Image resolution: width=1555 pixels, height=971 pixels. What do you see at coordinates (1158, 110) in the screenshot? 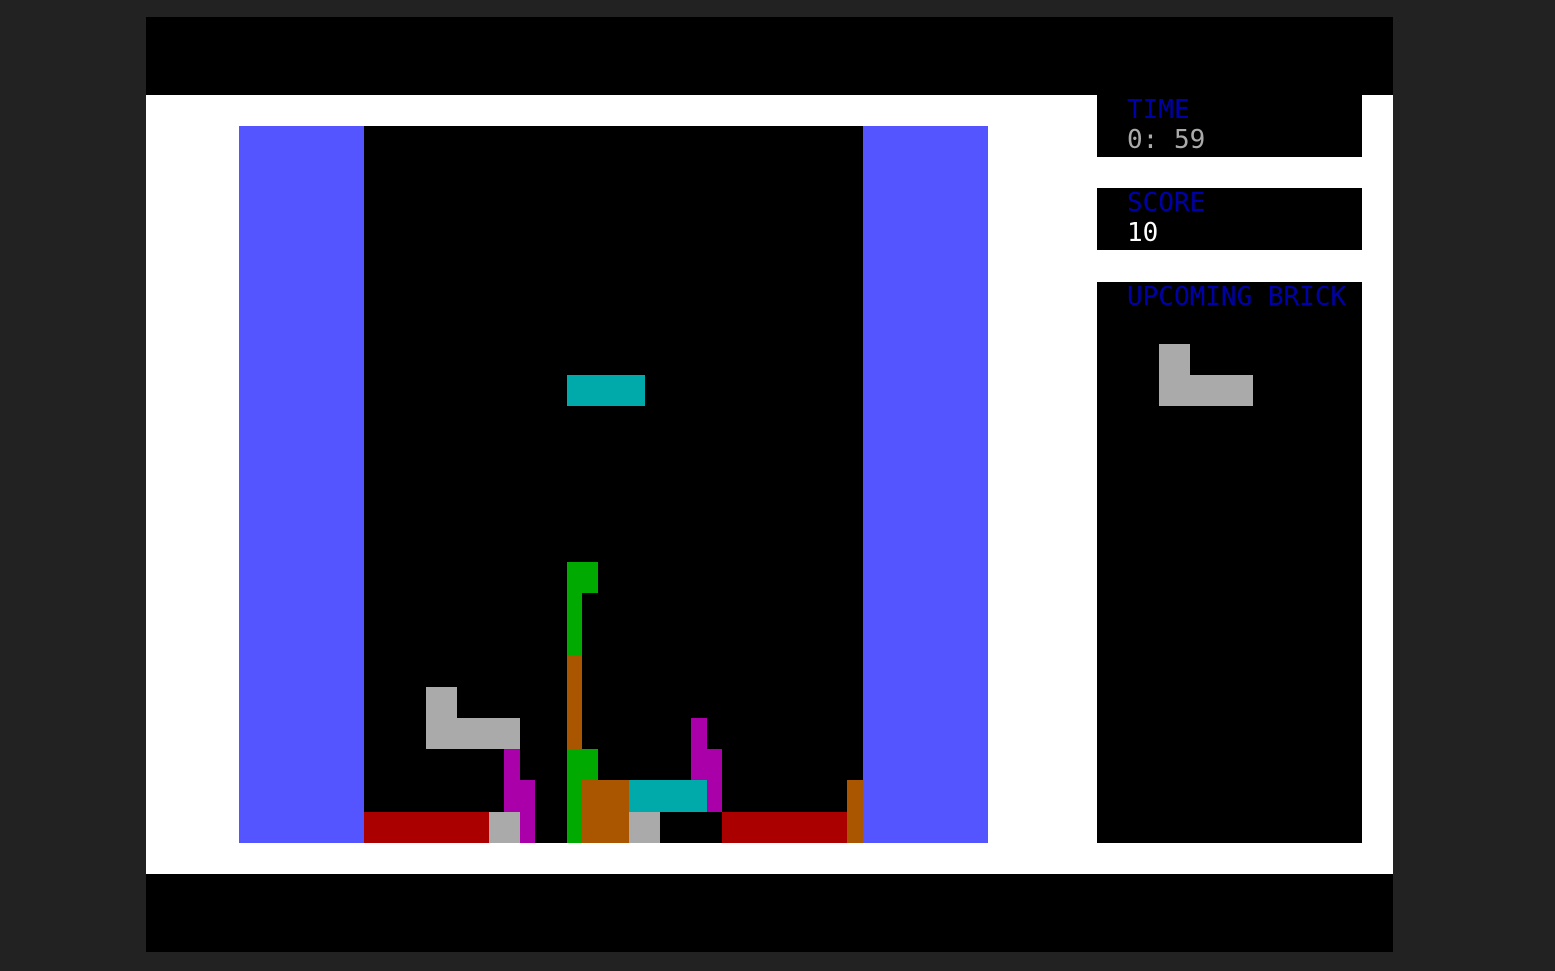
I see `time-label: TIME` at bounding box center [1158, 110].